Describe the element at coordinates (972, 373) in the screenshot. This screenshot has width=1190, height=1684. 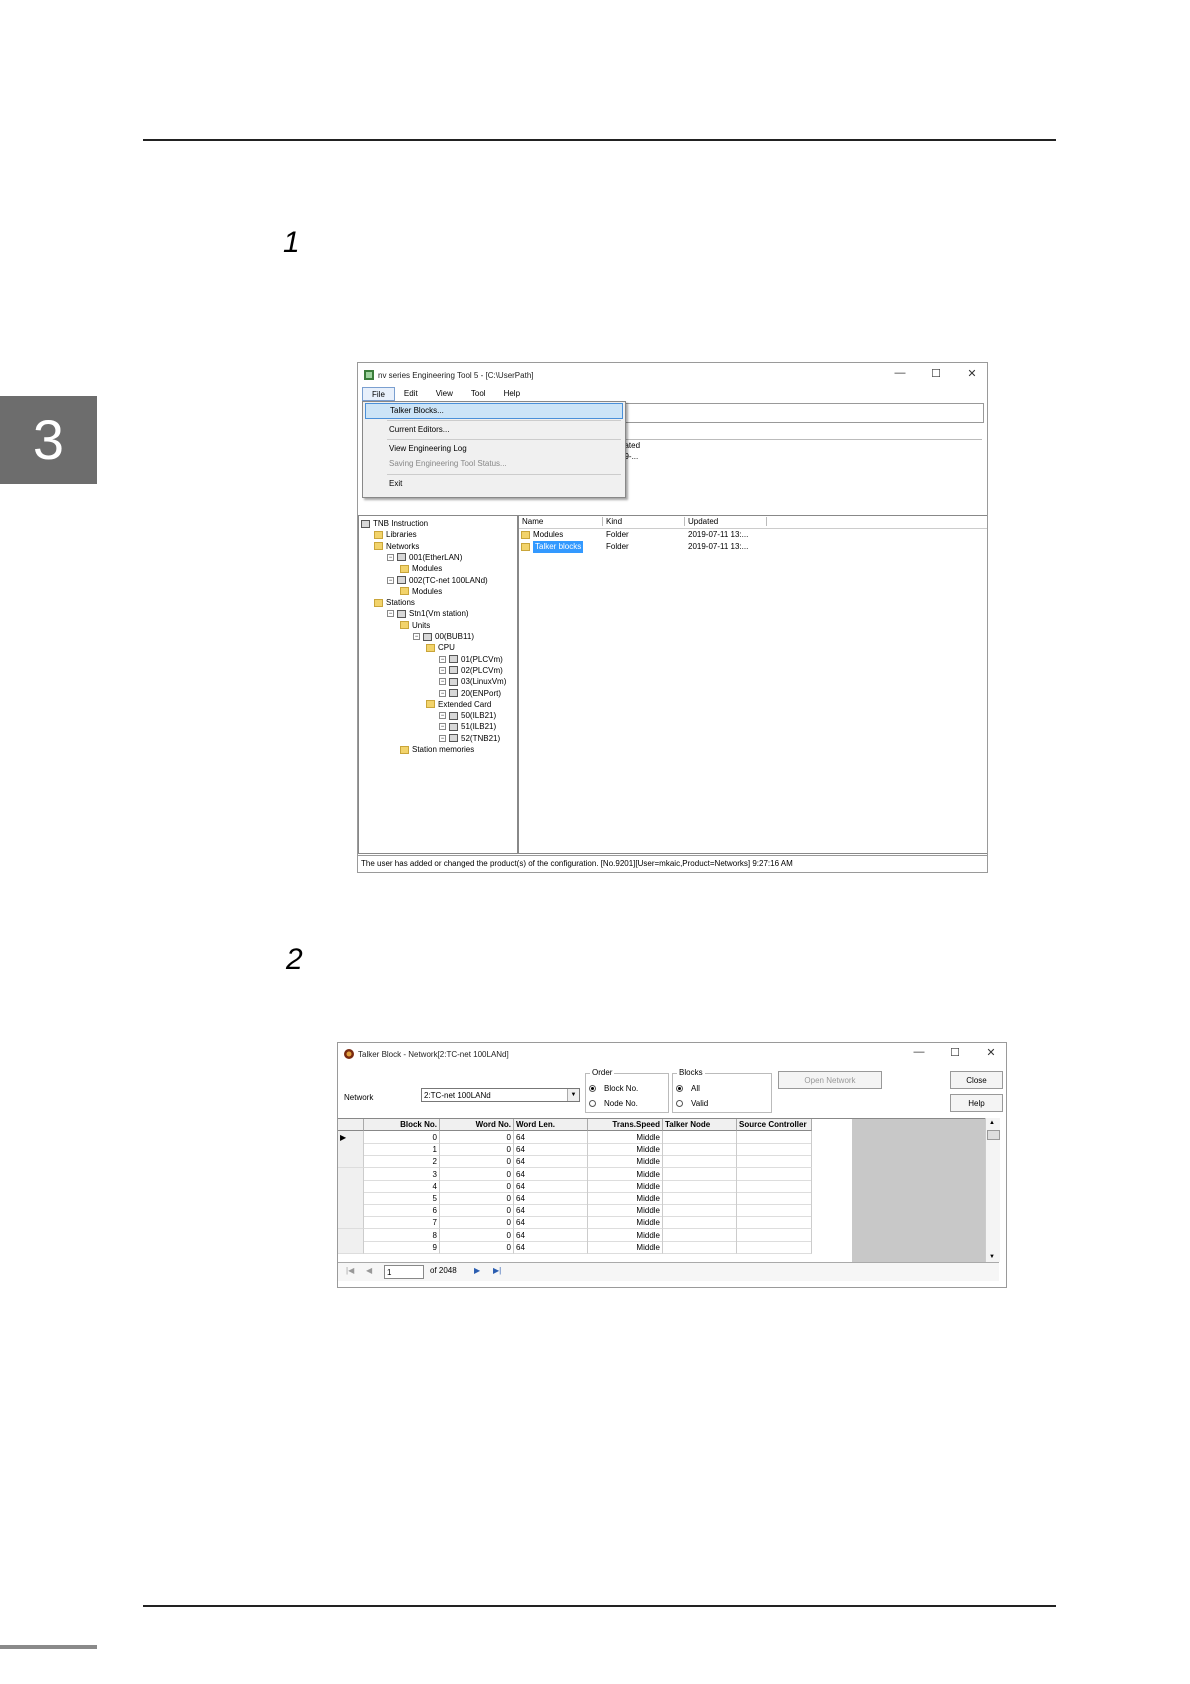
I see `close-icon: ✕` at that location.